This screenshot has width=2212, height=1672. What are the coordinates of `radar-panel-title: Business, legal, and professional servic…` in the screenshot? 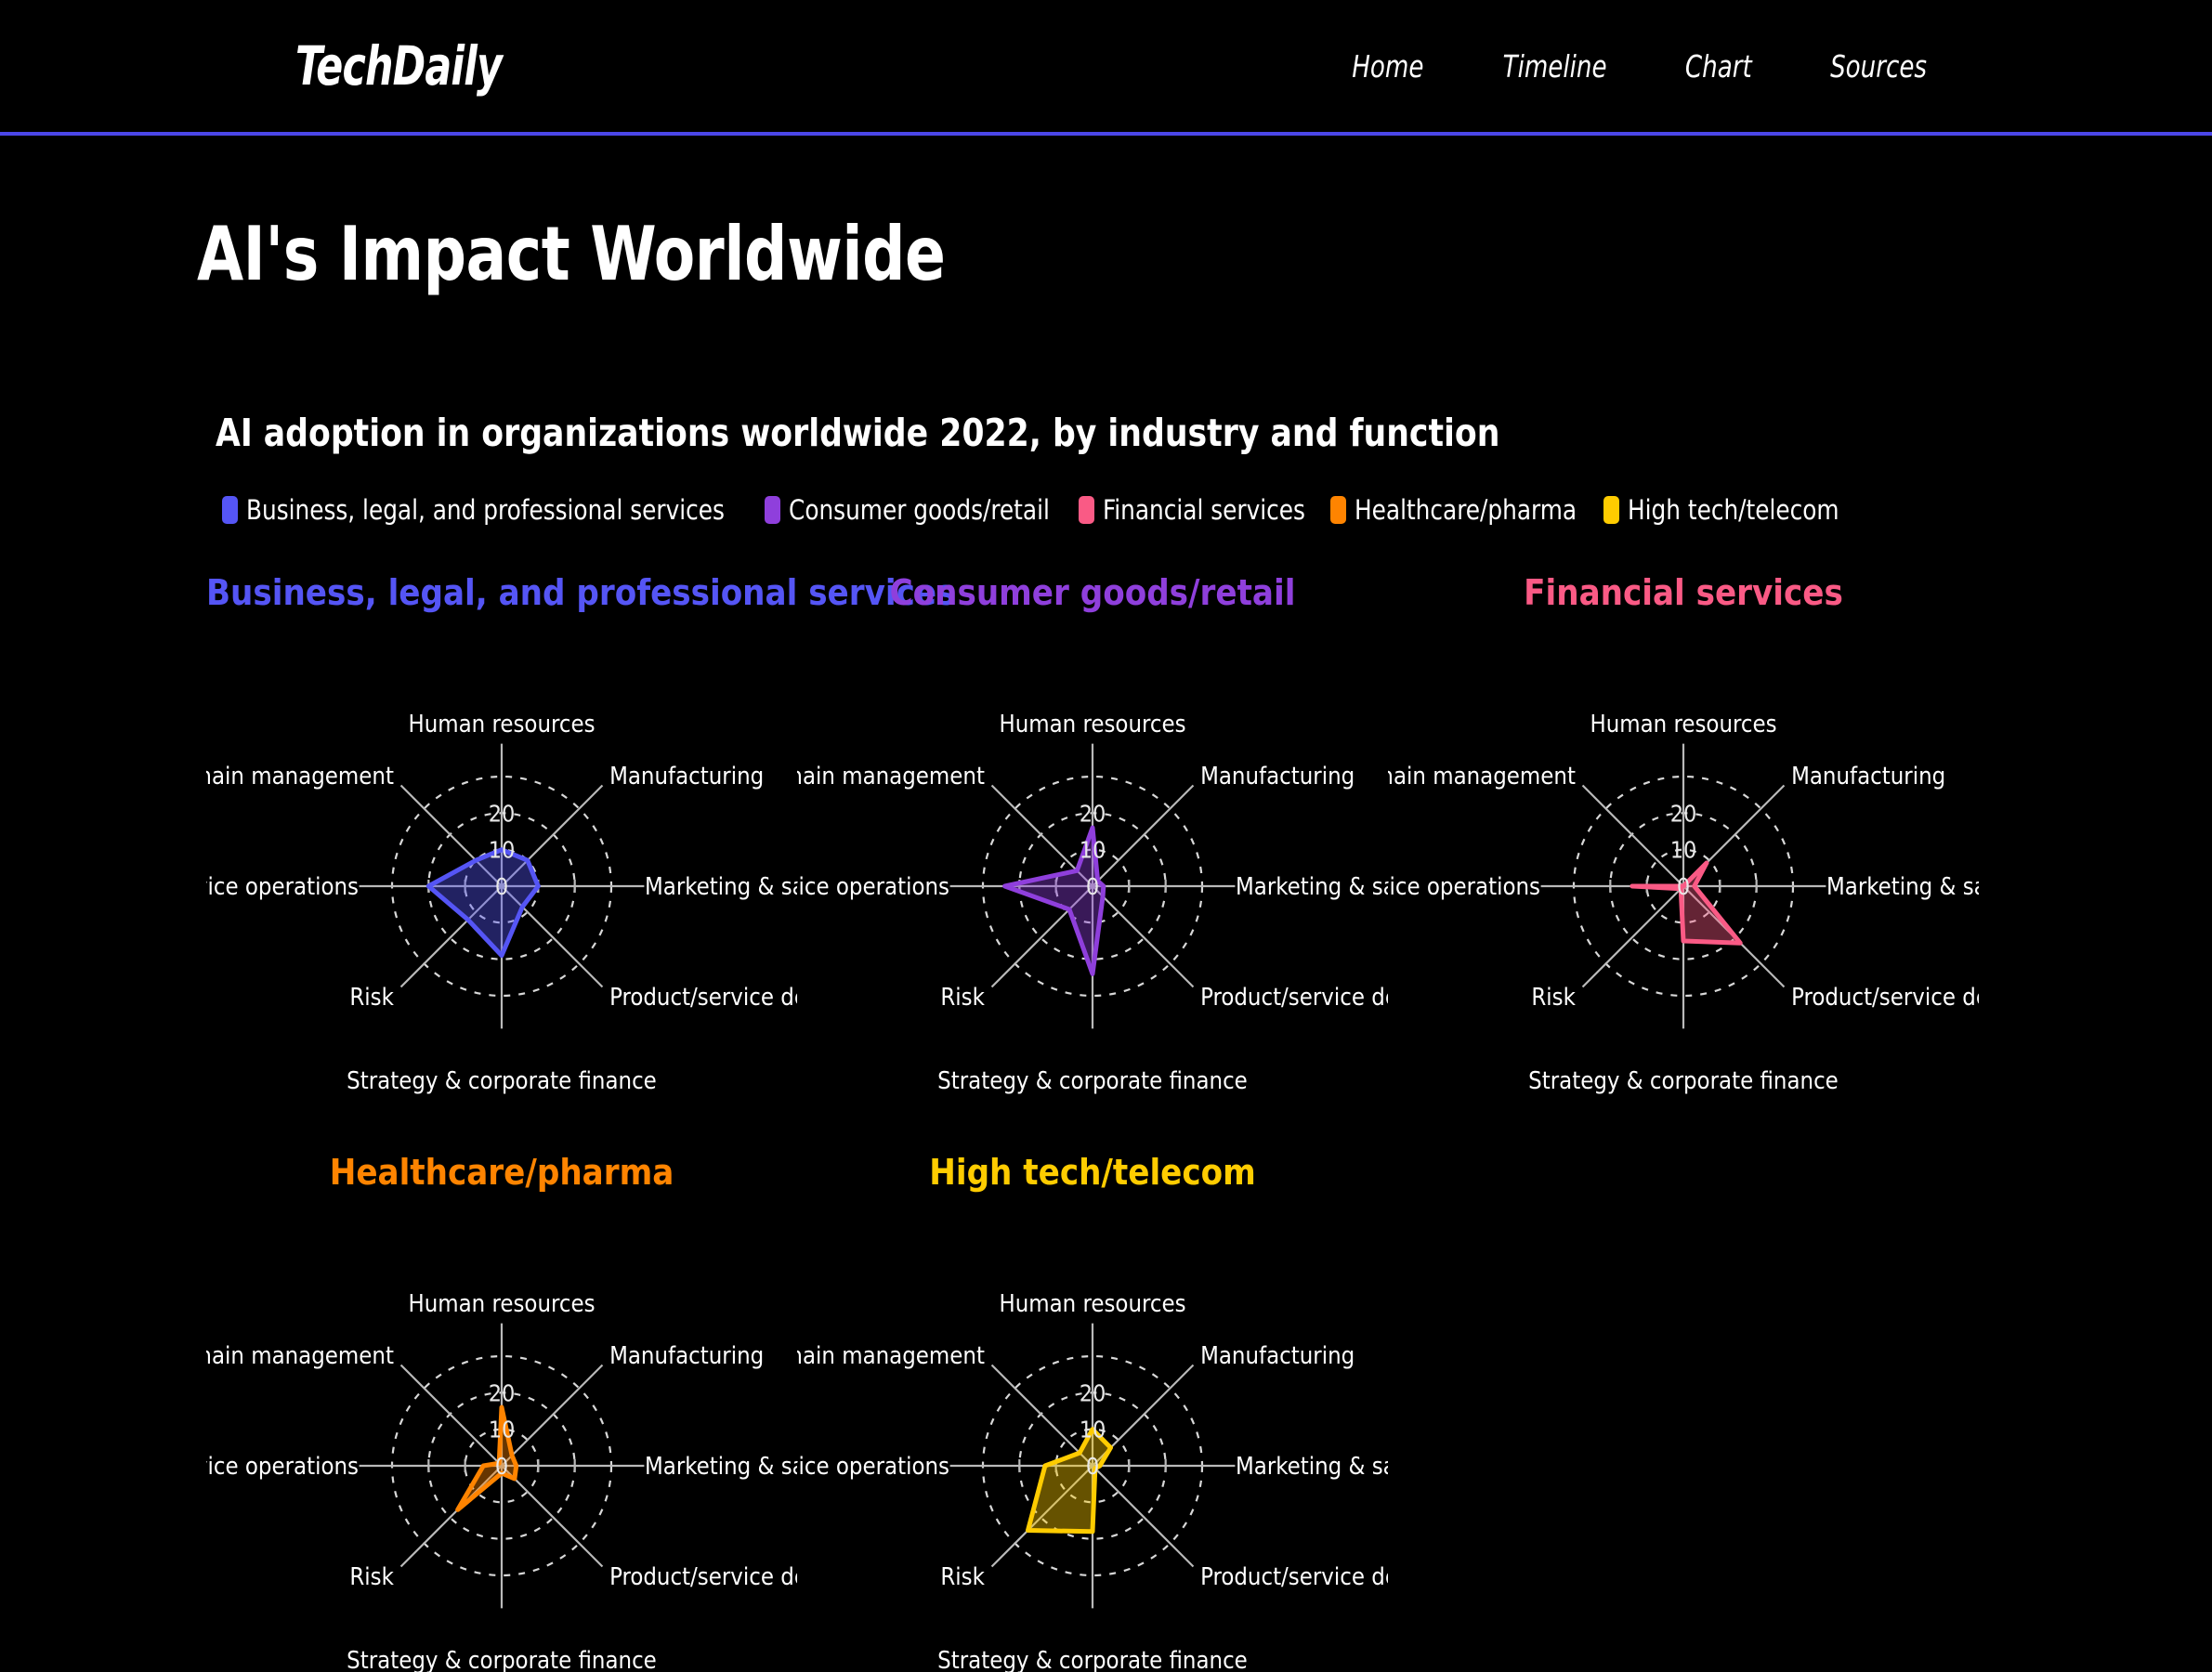 It's located at (581, 592).